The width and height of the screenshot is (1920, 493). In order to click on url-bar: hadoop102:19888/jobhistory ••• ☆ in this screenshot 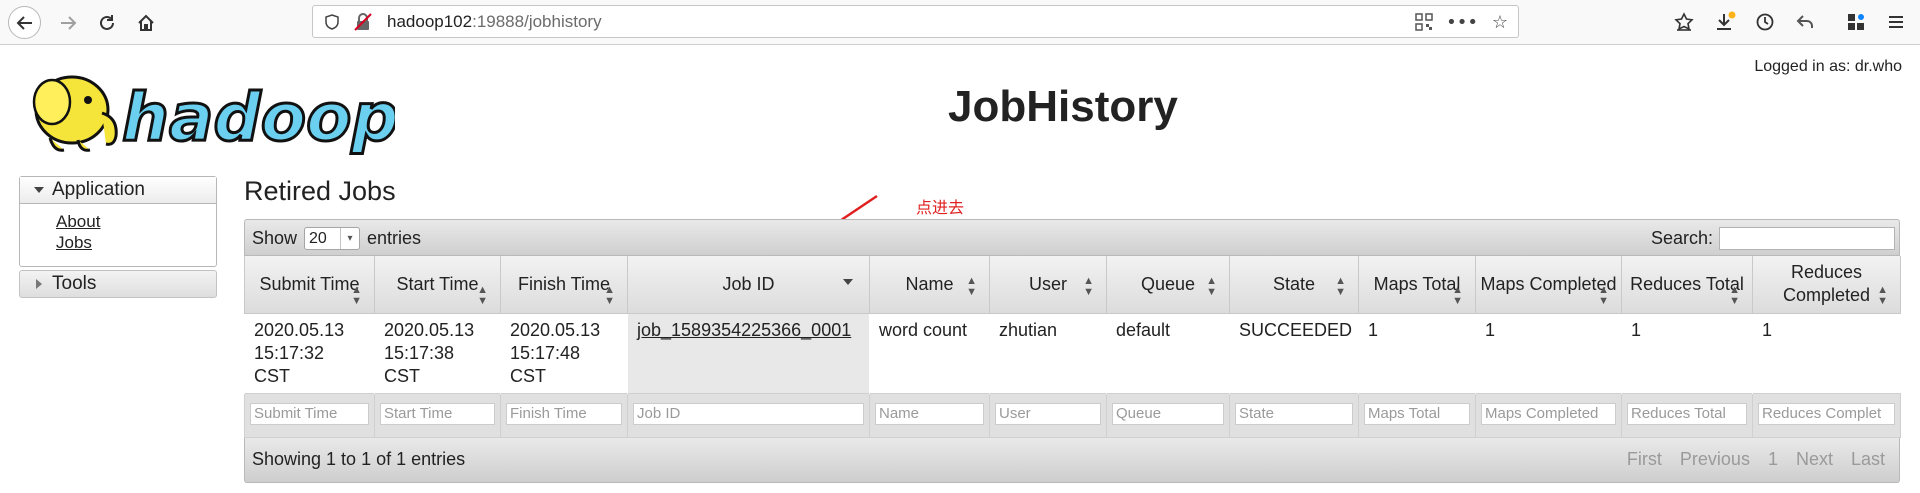, I will do `click(915, 21)`.